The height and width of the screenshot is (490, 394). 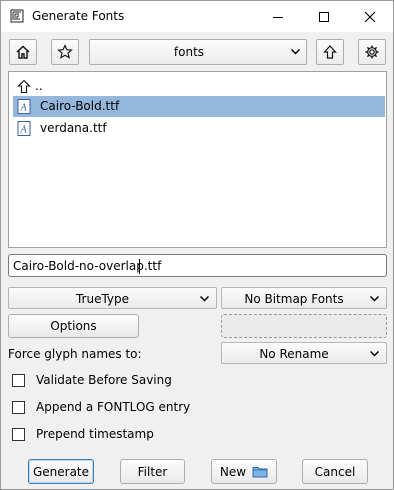 I want to click on outline-format-select: TrueType, so click(x=112, y=298).